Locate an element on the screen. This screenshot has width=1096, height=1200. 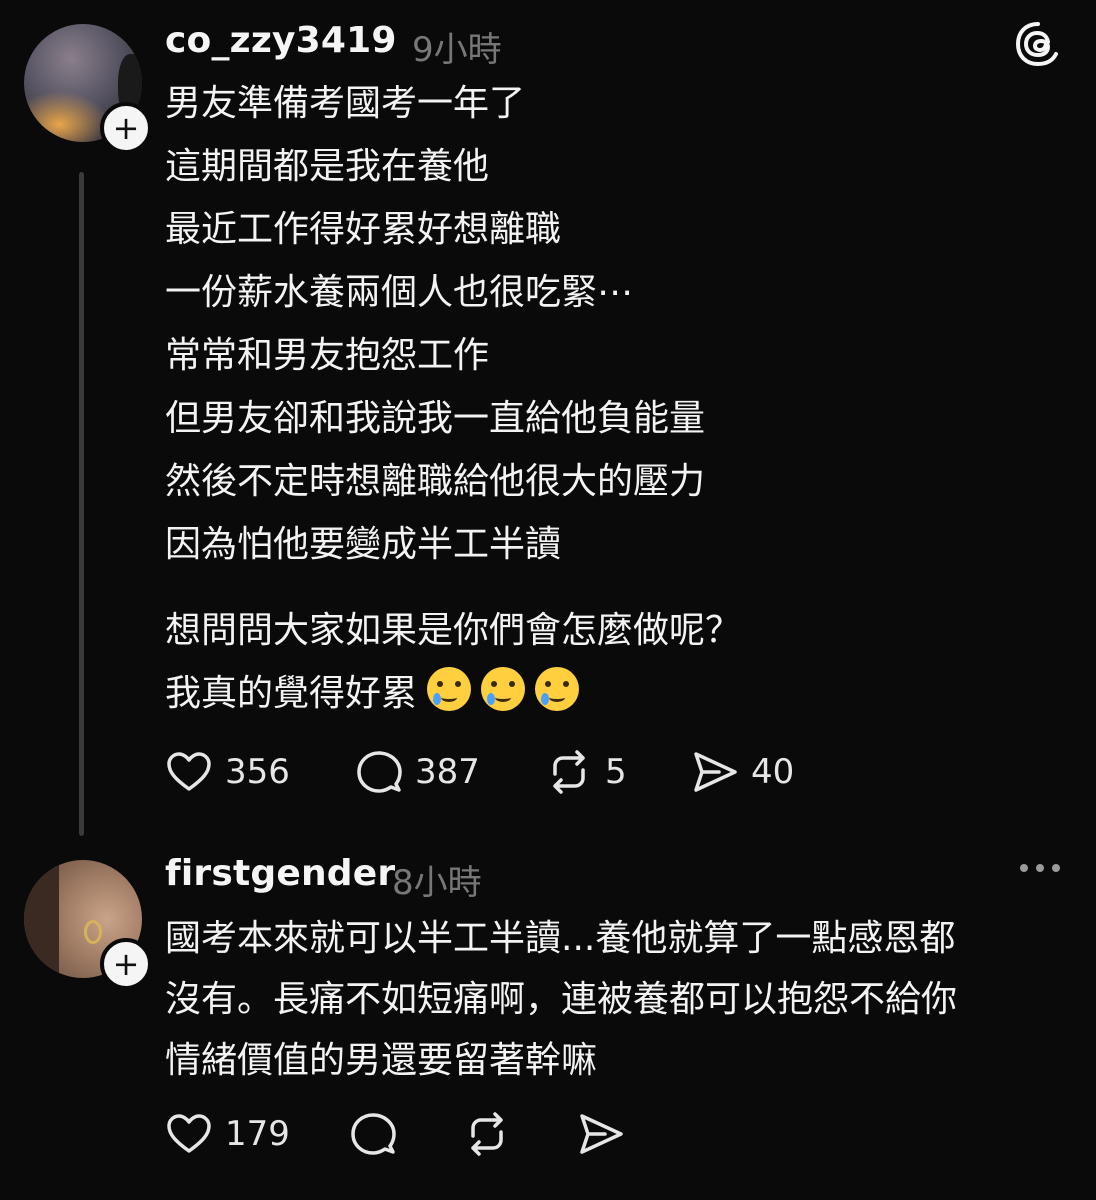
post-line-with-emoji: 我真的覺得好累 is located at coordinates (453, 693).